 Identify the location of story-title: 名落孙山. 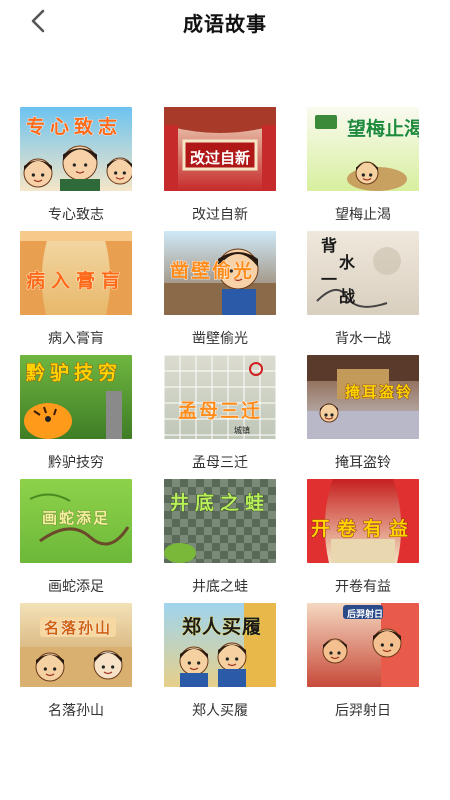
(76, 711).